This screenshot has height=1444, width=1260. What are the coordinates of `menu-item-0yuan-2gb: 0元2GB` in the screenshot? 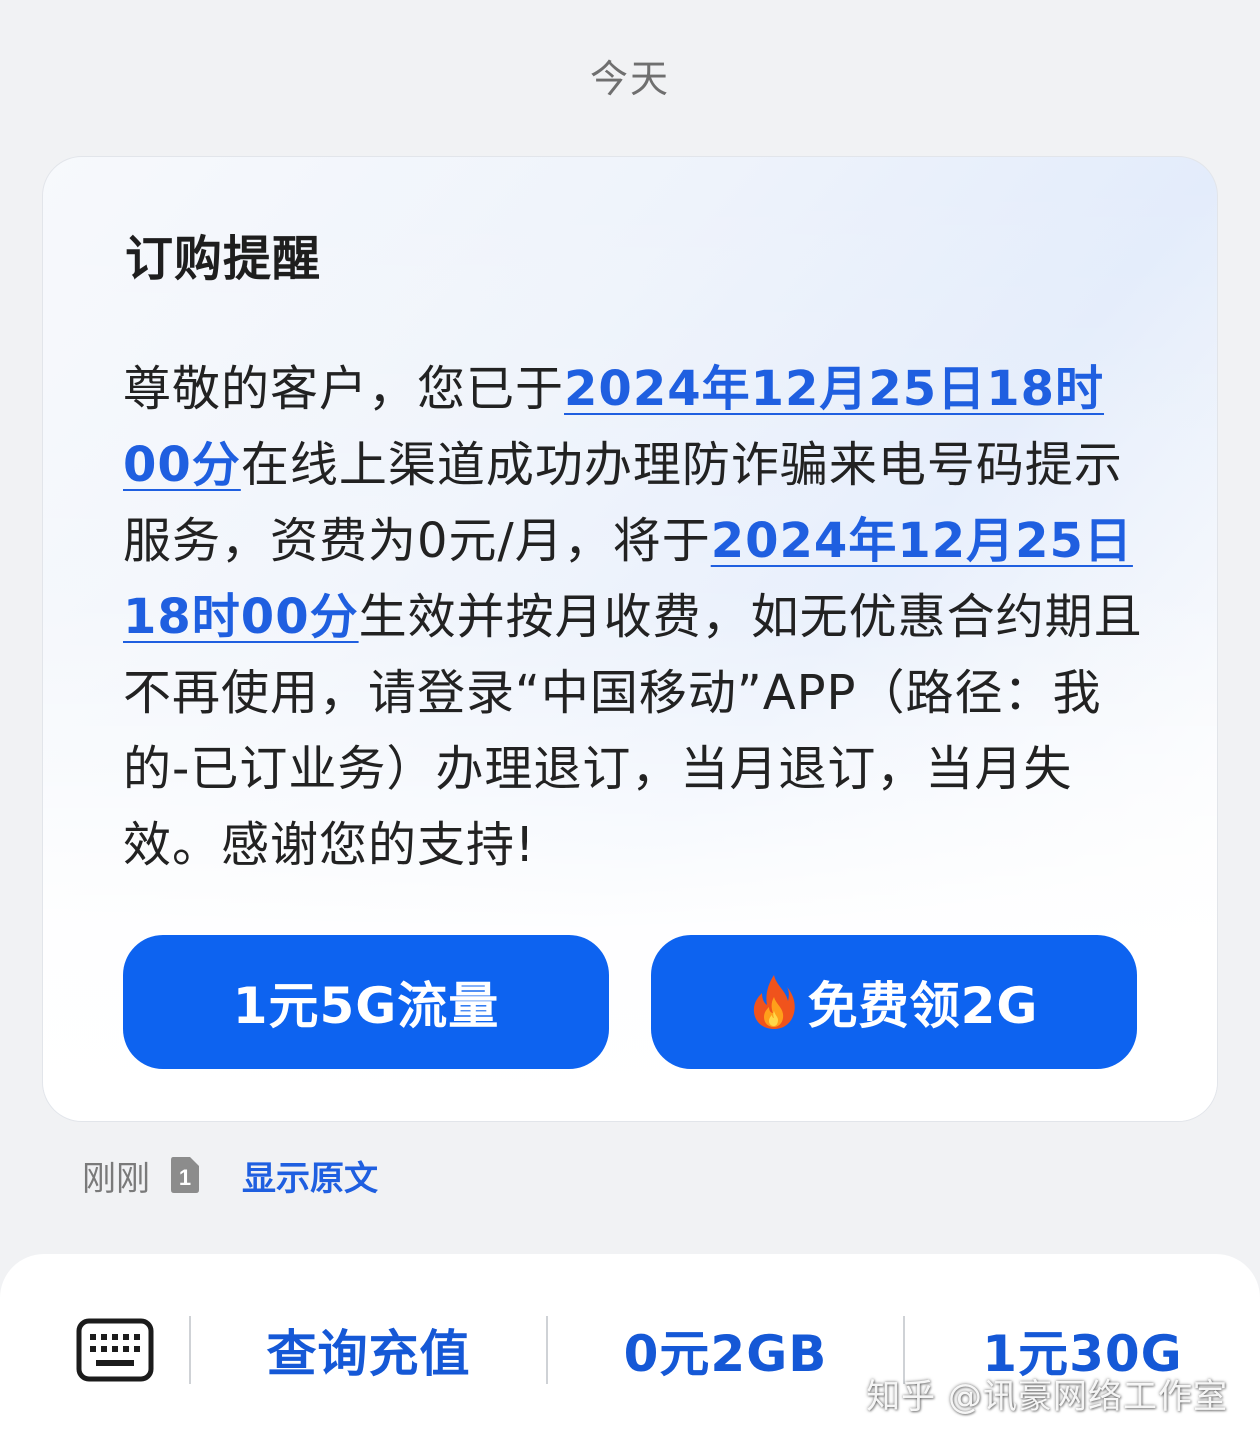 It's located at (725, 1350).